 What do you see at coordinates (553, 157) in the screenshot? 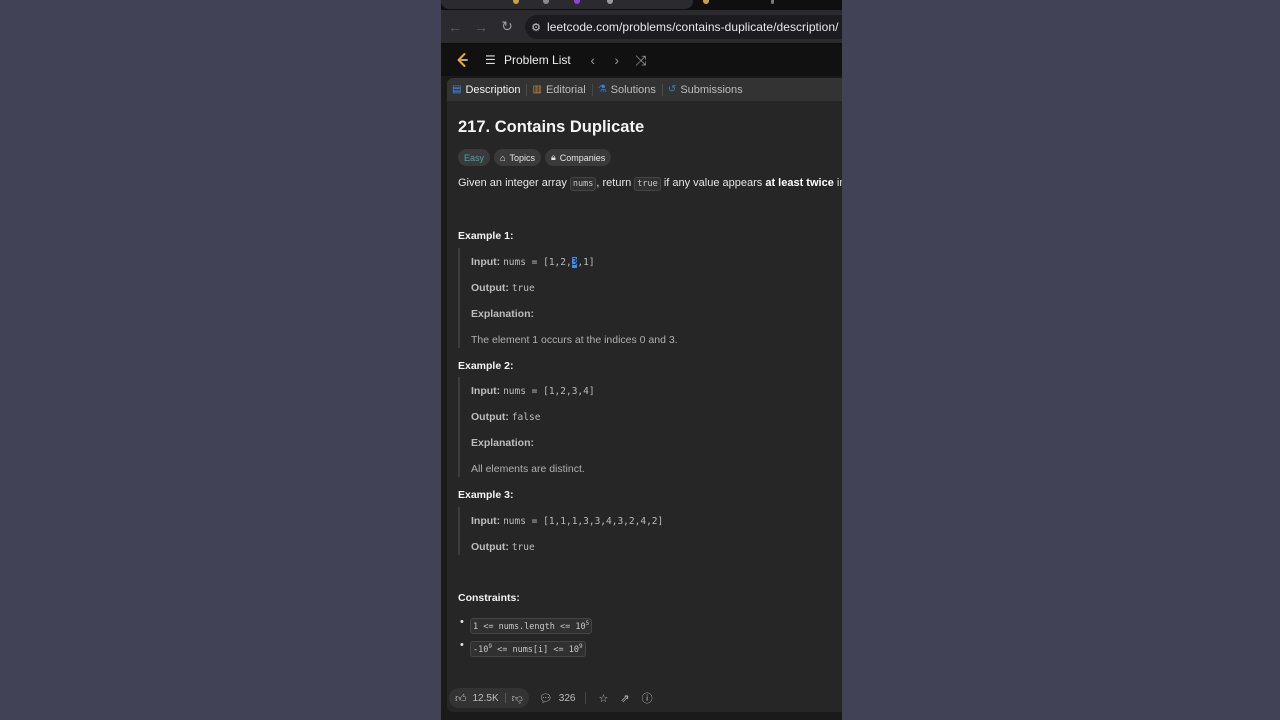
I see `lock-icon: 🔒︎` at bounding box center [553, 157].